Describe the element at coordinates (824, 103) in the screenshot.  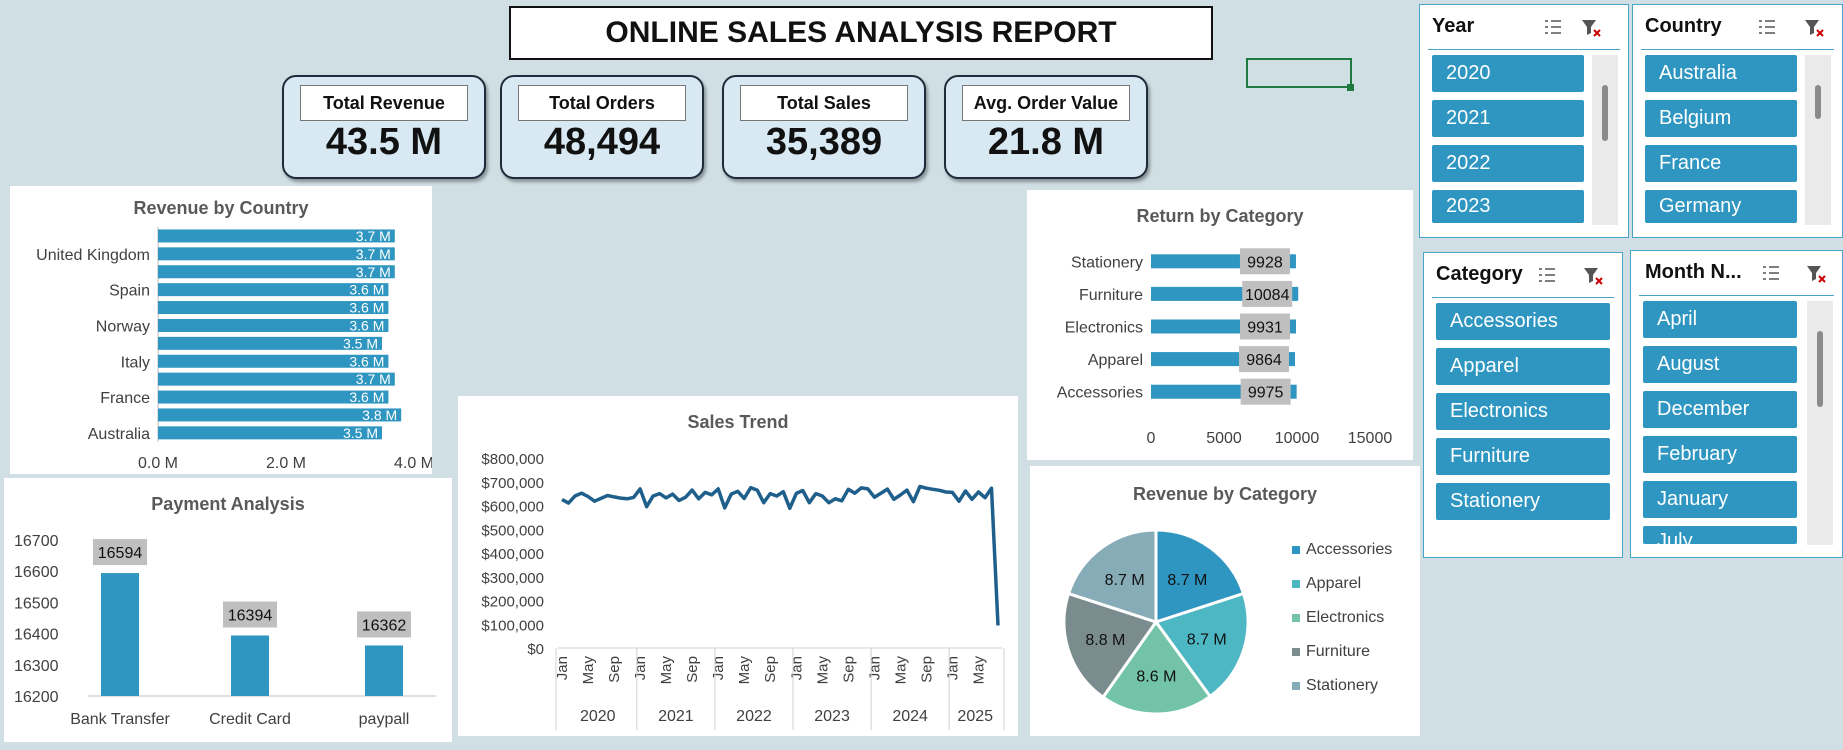
I see `kpi-label: Total Sales` at that location.